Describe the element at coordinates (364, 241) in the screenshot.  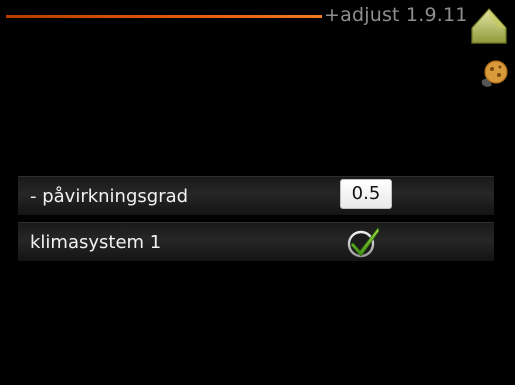
I see `checkbox-checked-icon` at that location.